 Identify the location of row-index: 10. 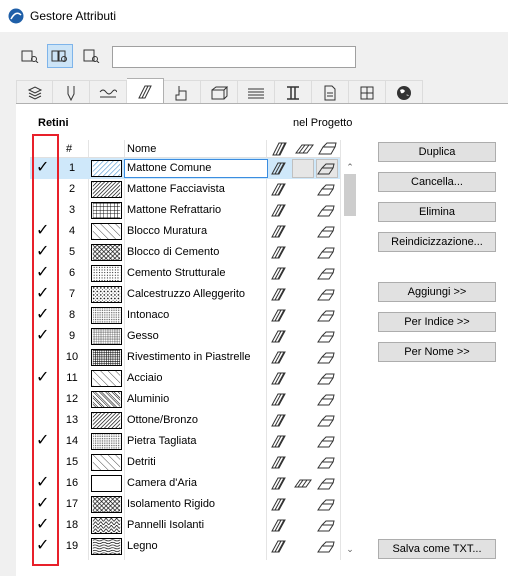
(72, 357).